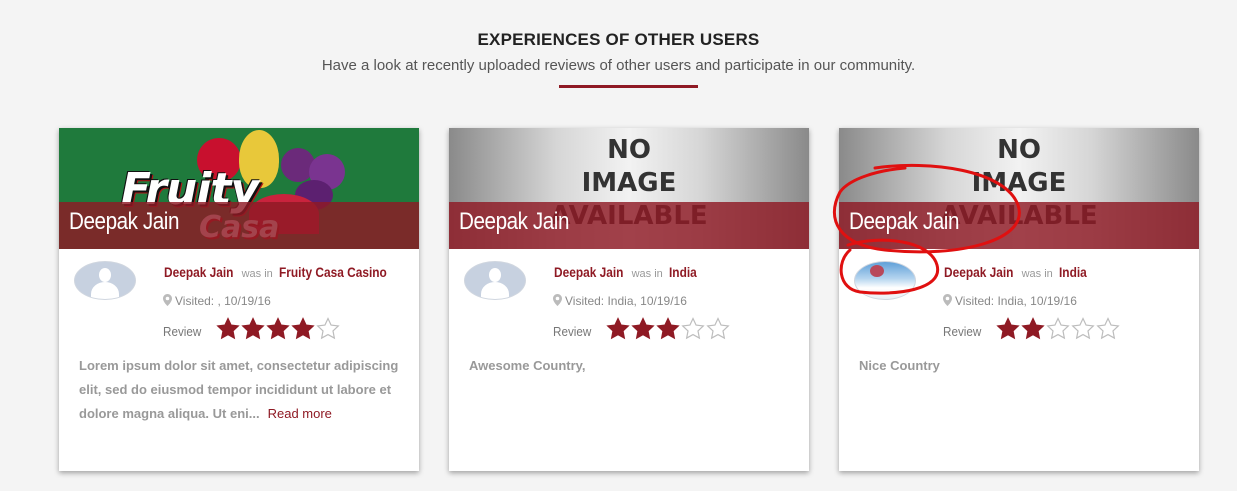 The image size is (1237, 491). Describe the element at coordinates (1019, 366) in the screenshot. I see `review-description: Nice Country` at that location.